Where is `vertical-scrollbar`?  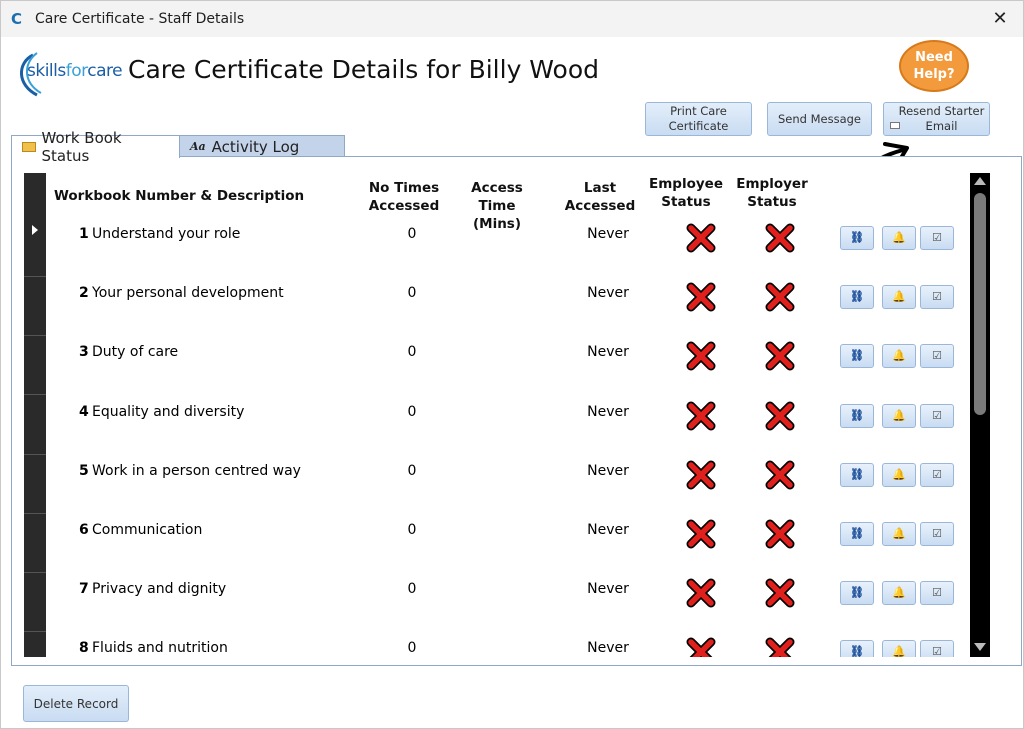 vertical-scrollbar is located at coordinates (980, 415).